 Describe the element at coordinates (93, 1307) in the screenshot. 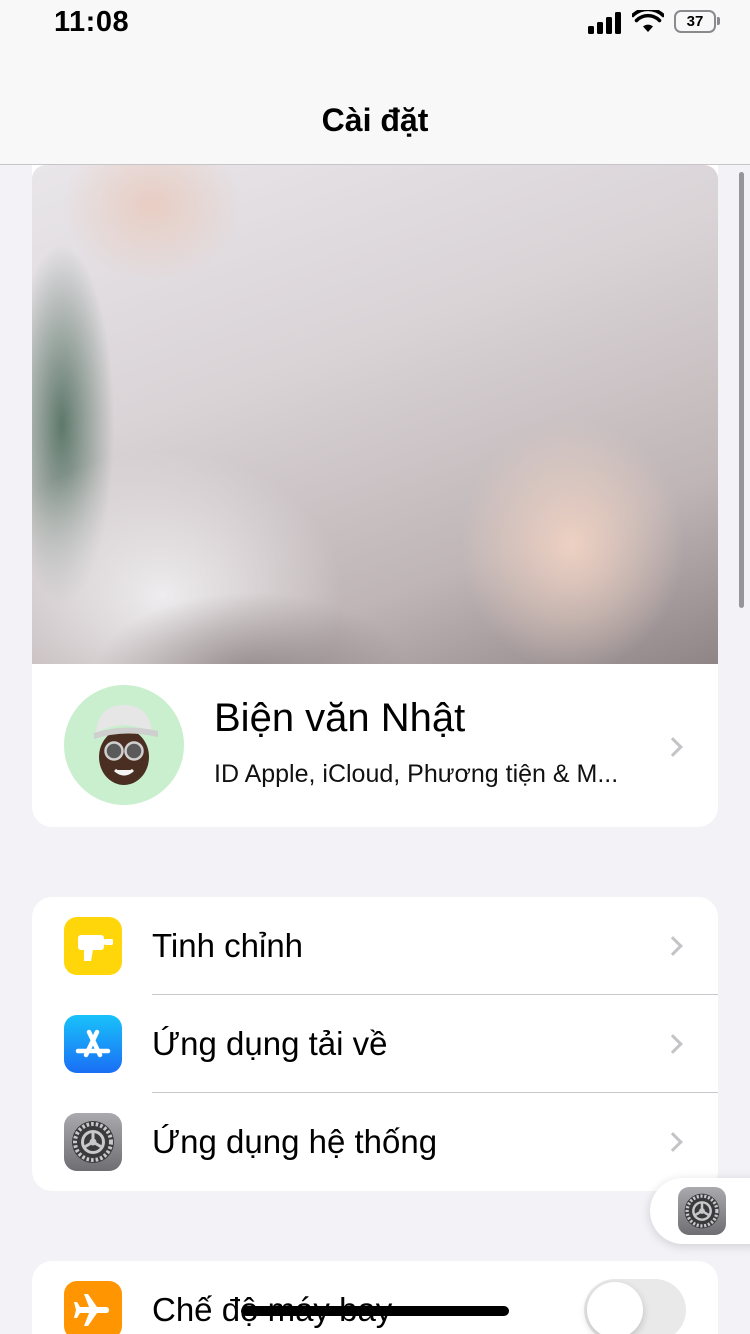

I see `airplane-icon` at that location.